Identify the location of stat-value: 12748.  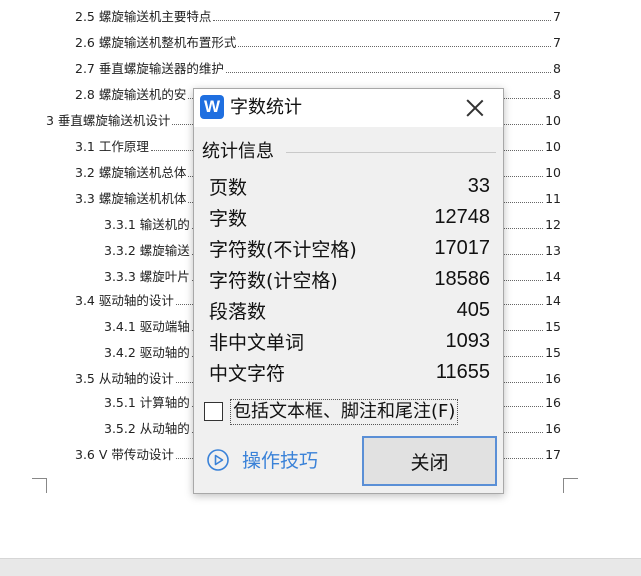
(462, 217).